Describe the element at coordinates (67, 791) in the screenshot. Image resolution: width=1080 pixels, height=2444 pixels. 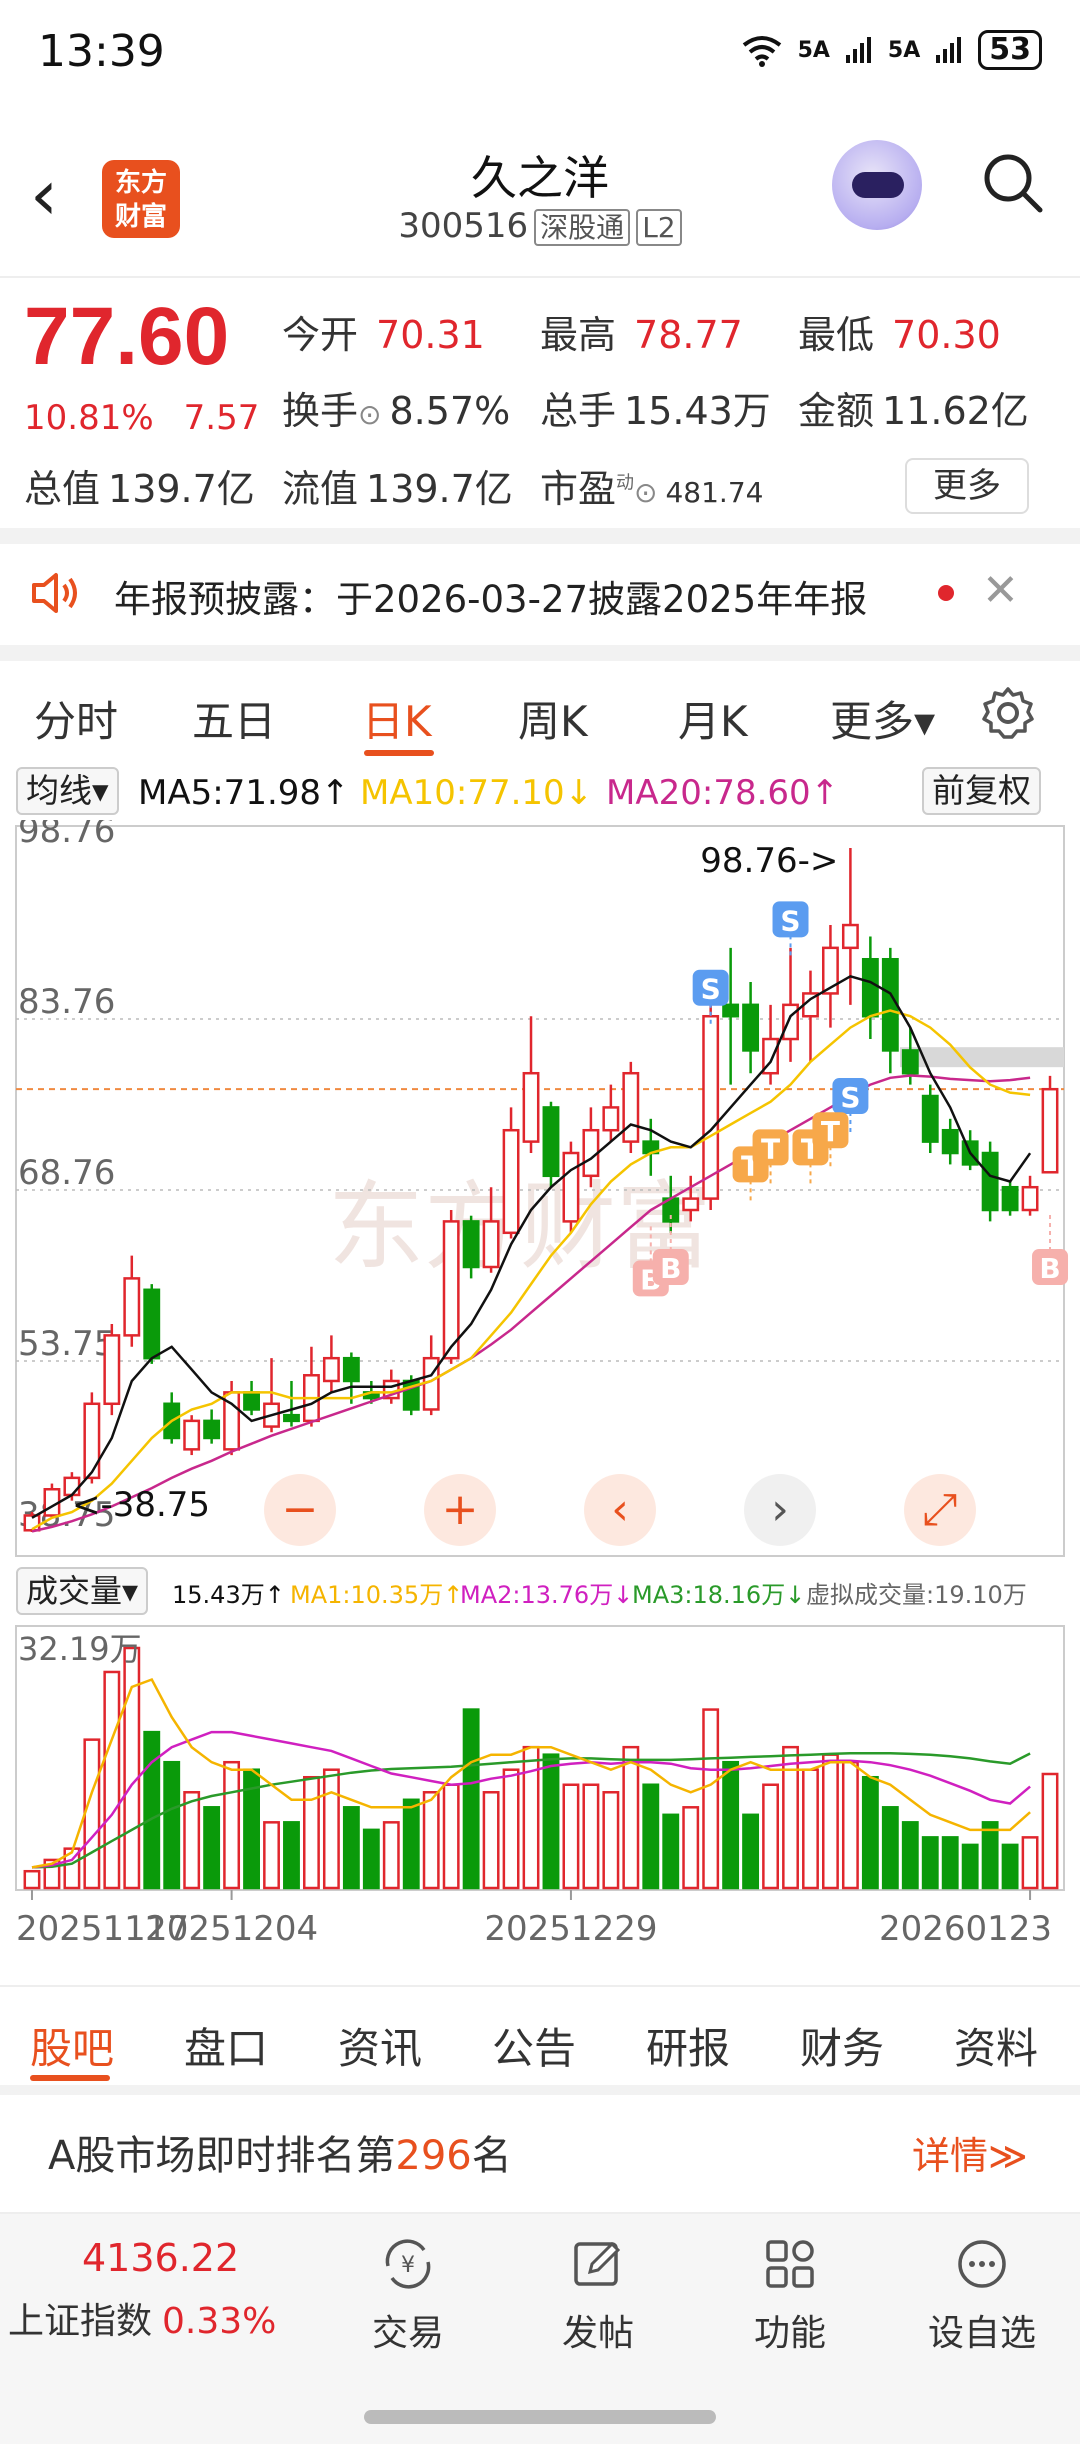
I see `ma-selector: 均线▾` at that location.